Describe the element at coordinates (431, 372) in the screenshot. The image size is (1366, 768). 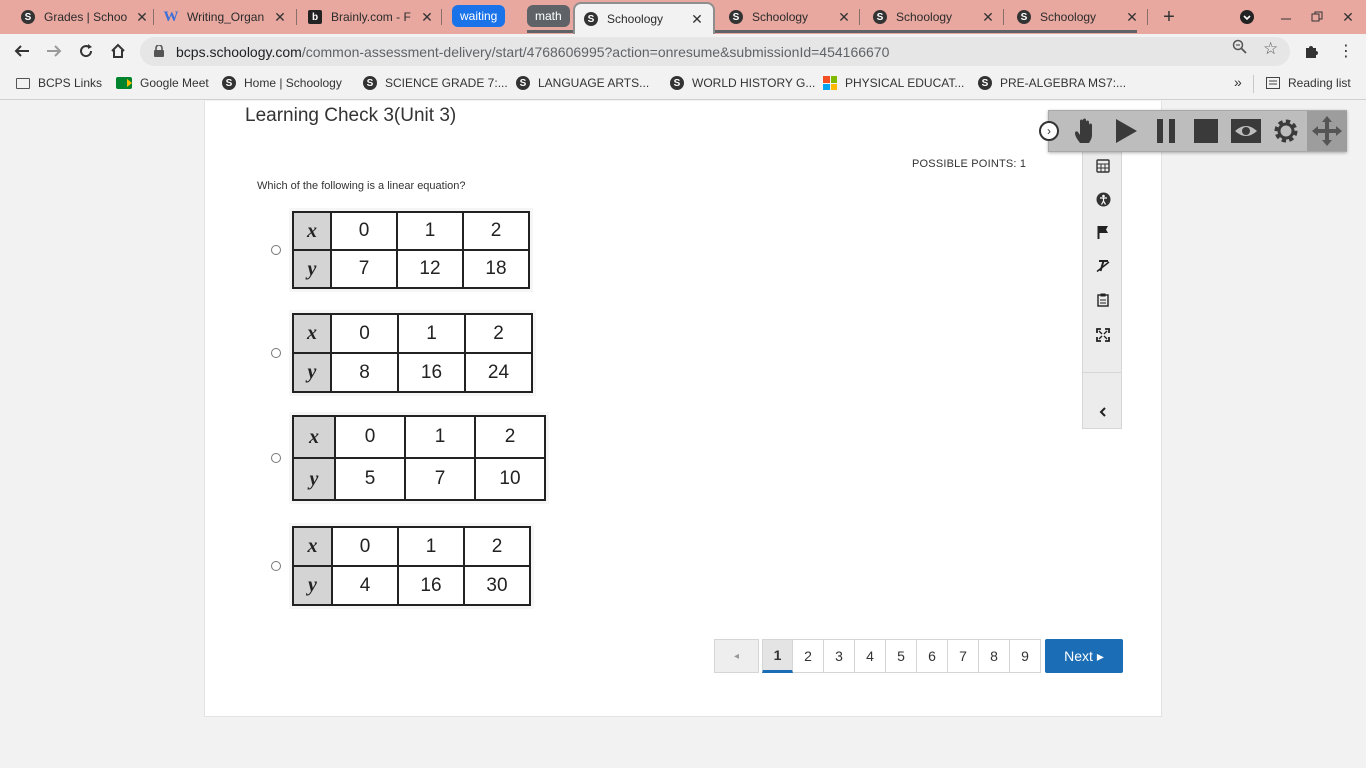
I see `y-value: 16` at that location.